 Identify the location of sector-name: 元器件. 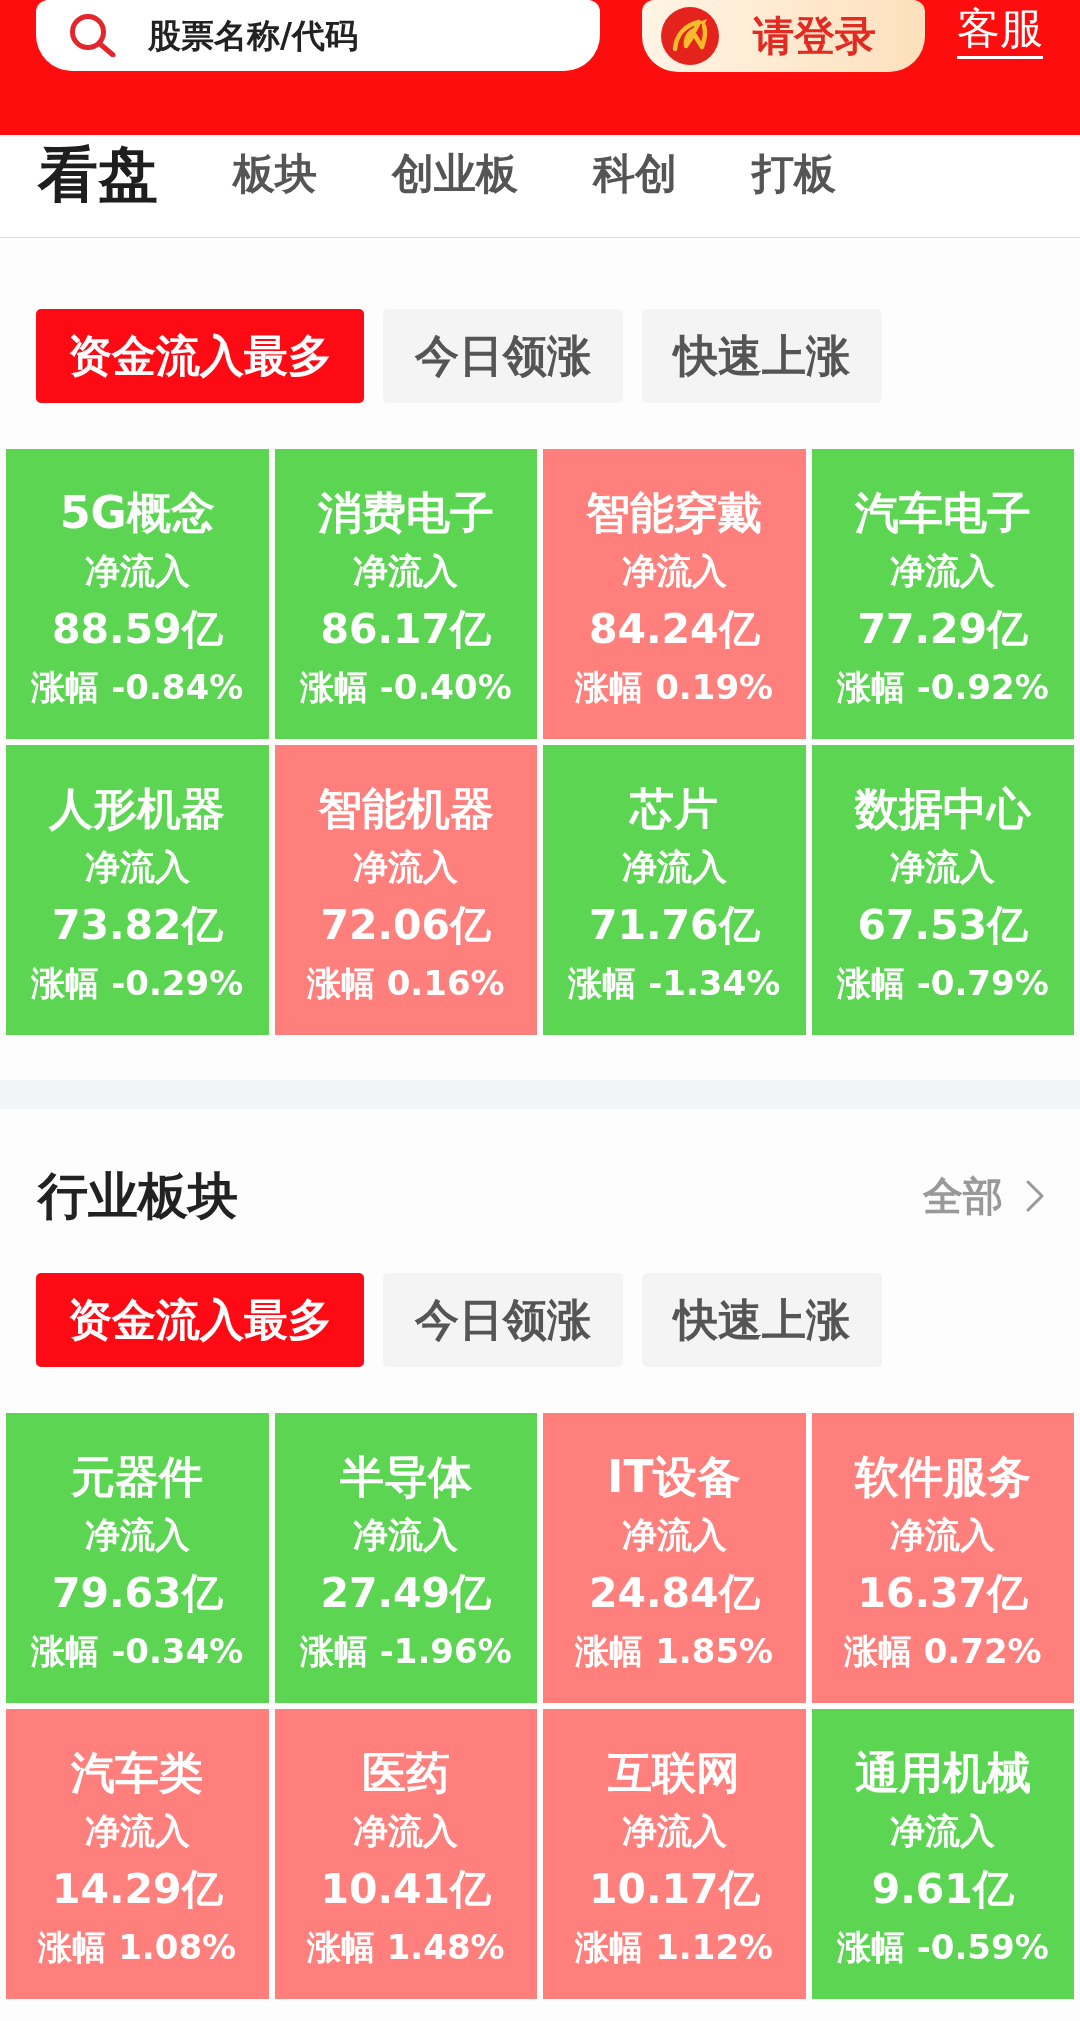
(137, 1477).